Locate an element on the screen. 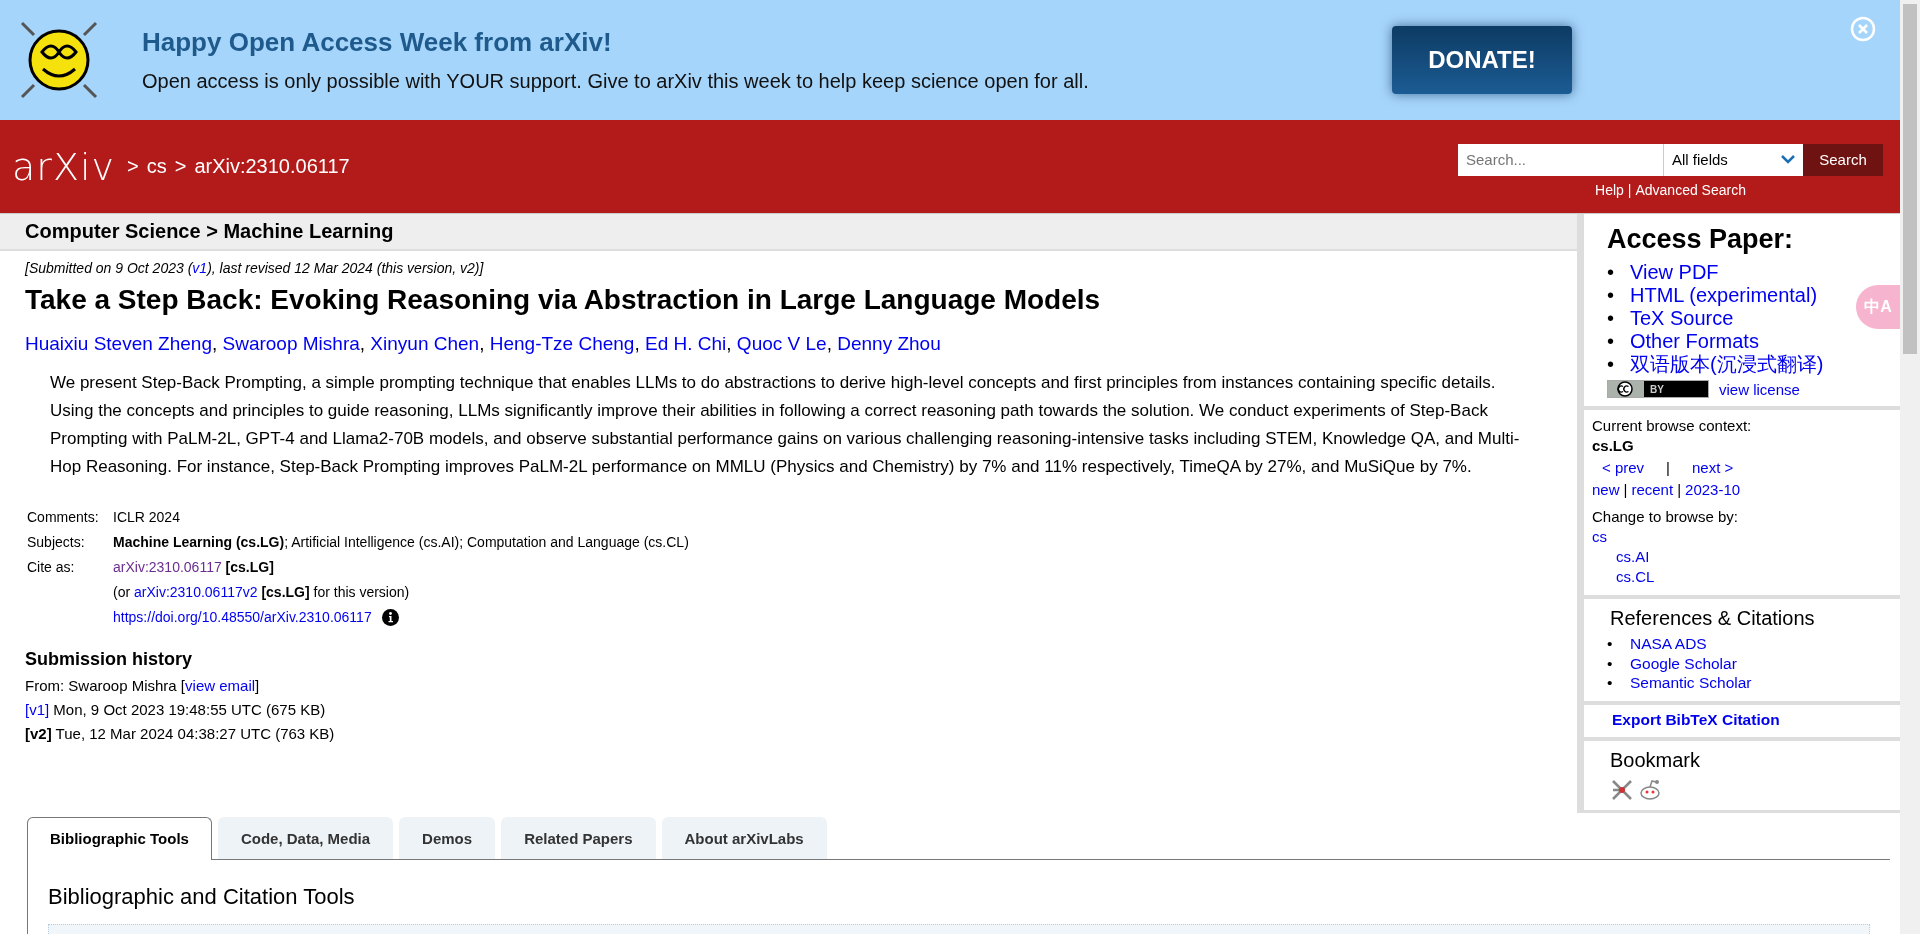  author-link: Huaixiu Steven Zheng is located at coordinates (118, 343).